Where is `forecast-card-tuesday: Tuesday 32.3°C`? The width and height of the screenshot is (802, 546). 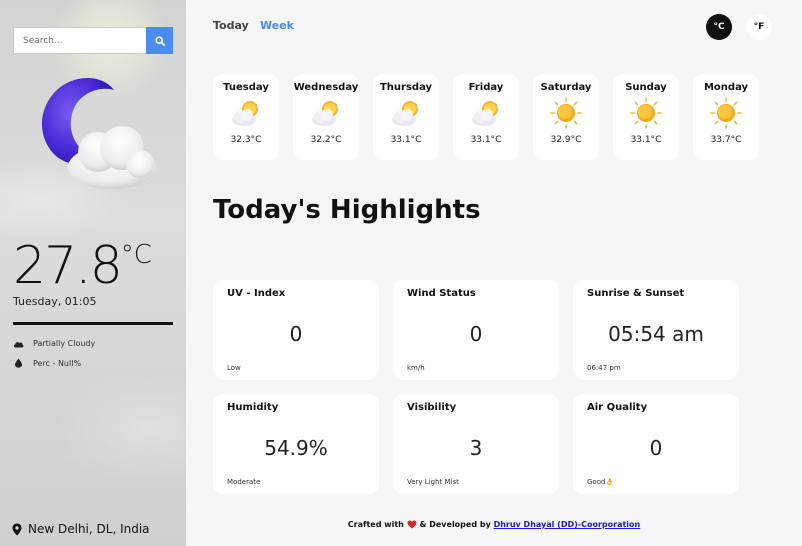 forecast-card-tuesday: Tuesday 32.3°C is located at coordinates (246, 117).